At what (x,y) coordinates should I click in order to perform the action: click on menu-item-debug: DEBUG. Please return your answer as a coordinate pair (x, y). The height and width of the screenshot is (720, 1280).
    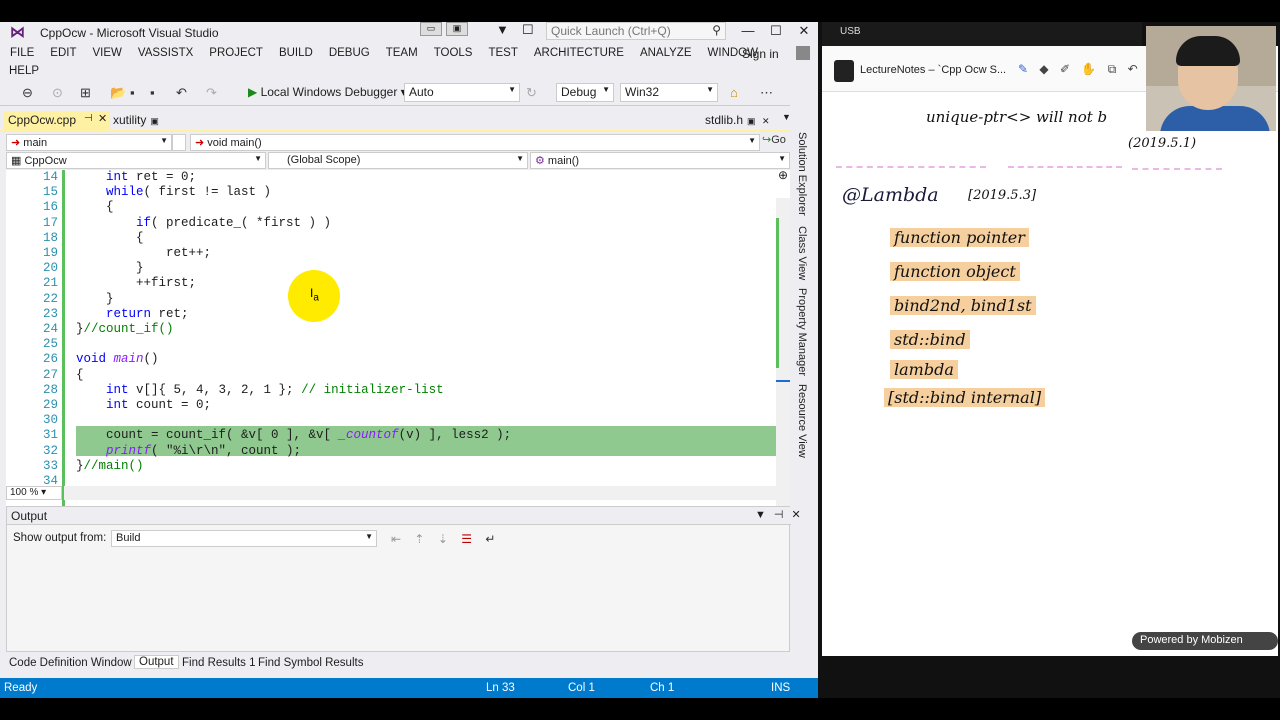
    Looking at the image, I should click on (349, 53).